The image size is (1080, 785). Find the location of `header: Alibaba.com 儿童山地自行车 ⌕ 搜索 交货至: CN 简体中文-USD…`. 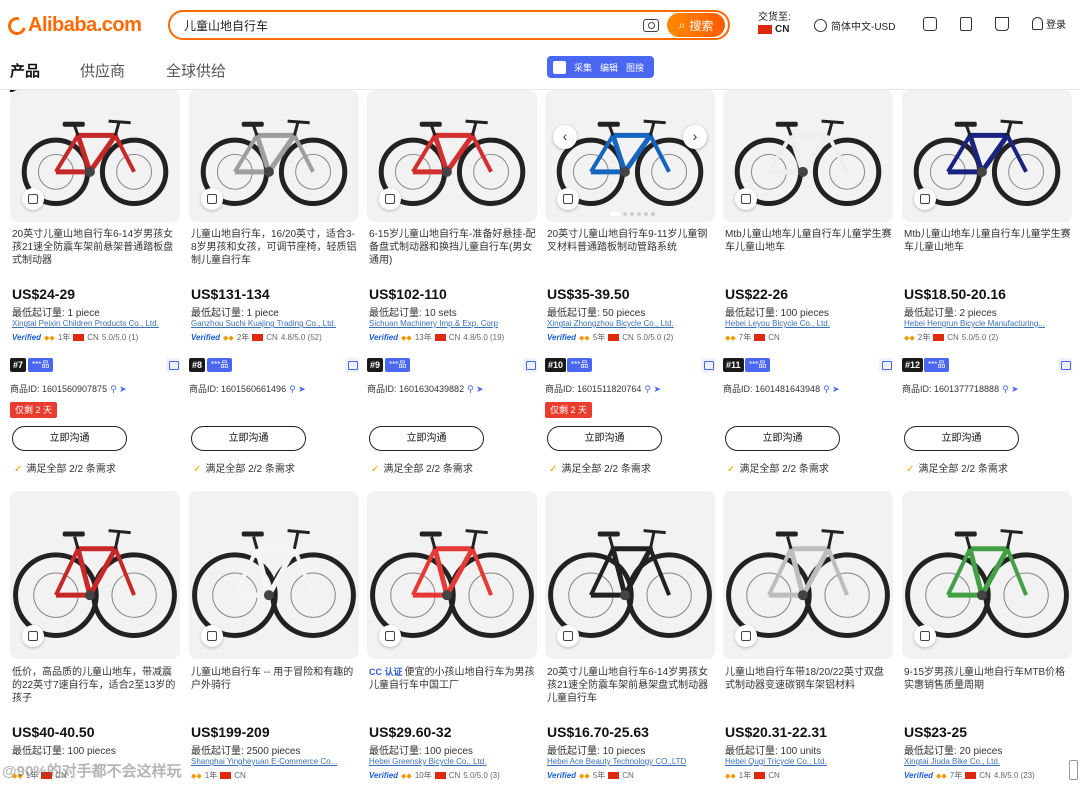

header: Alibaba.com 儿童山地自行车 ⌕ 搜索 交货至: CN 简体中文-USD… is located at coordinates (540, 25).